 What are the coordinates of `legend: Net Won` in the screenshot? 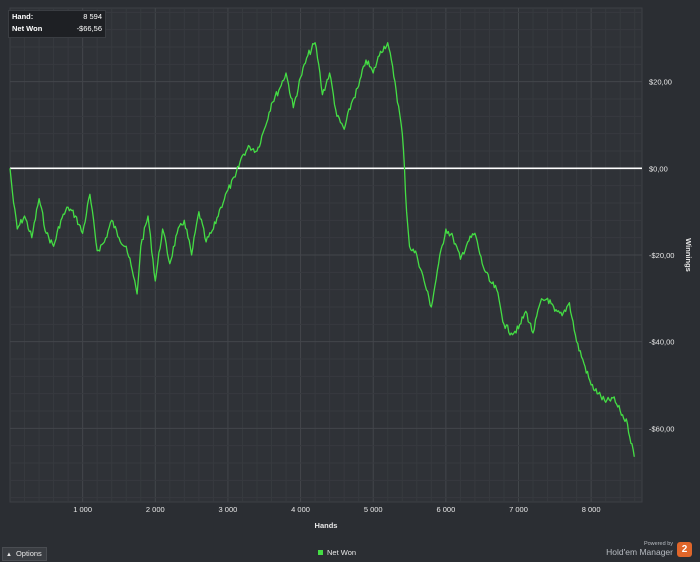 It's located at (337, 552).